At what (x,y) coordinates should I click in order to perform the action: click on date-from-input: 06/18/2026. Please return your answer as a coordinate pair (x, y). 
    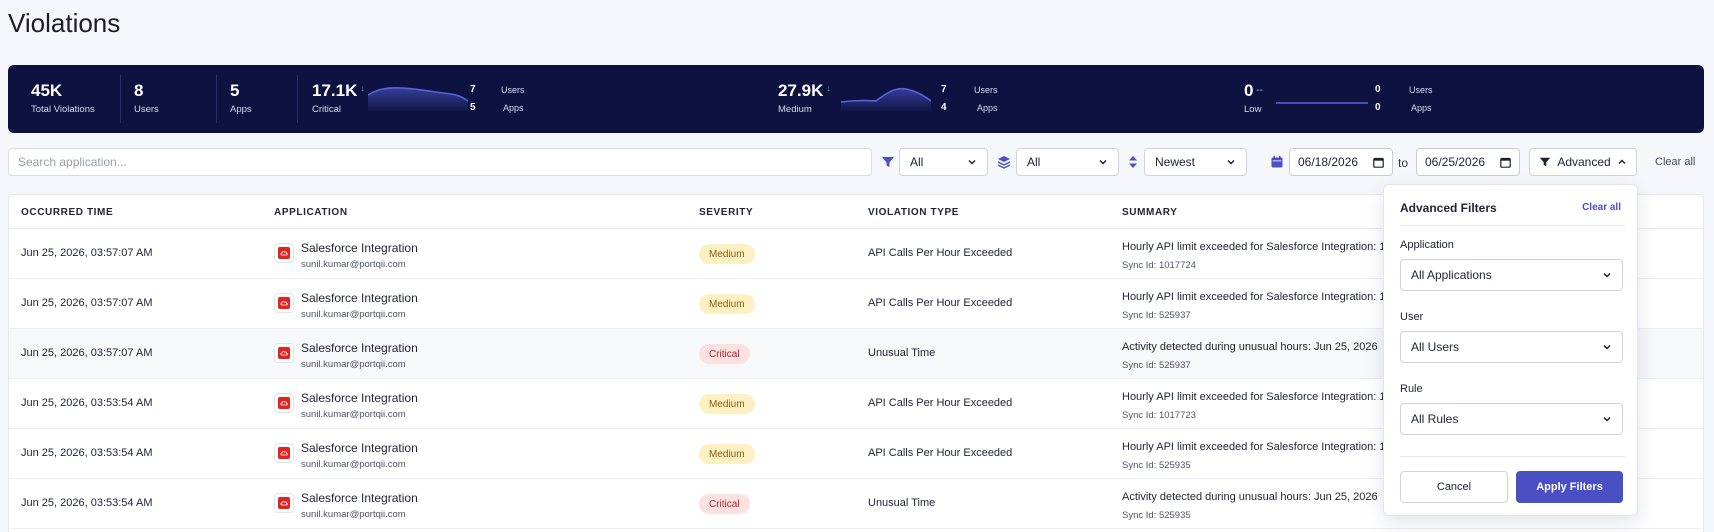
    Looking at the image, I should click on (1341, 162).